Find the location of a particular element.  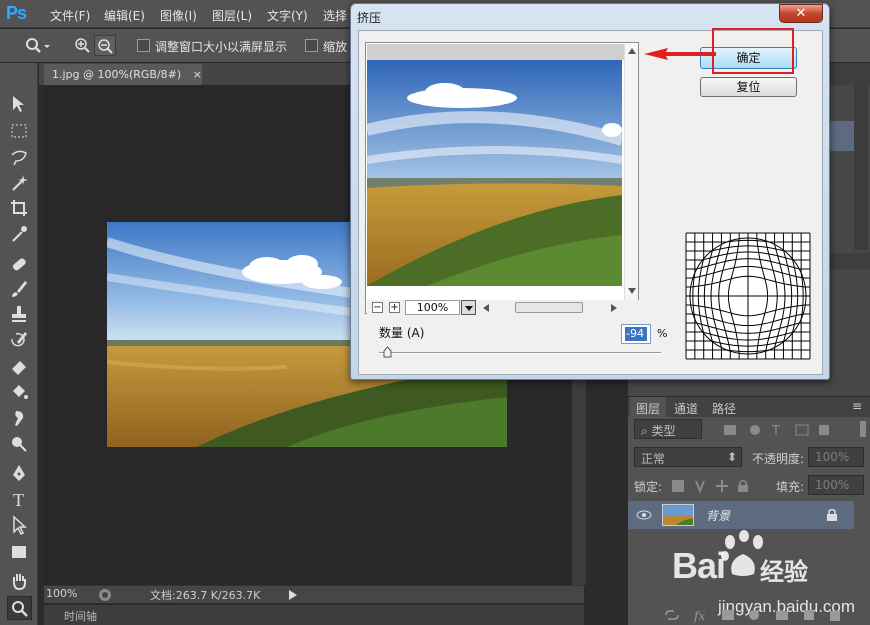

crop-tool-icon is located at coordinates (19, 208).